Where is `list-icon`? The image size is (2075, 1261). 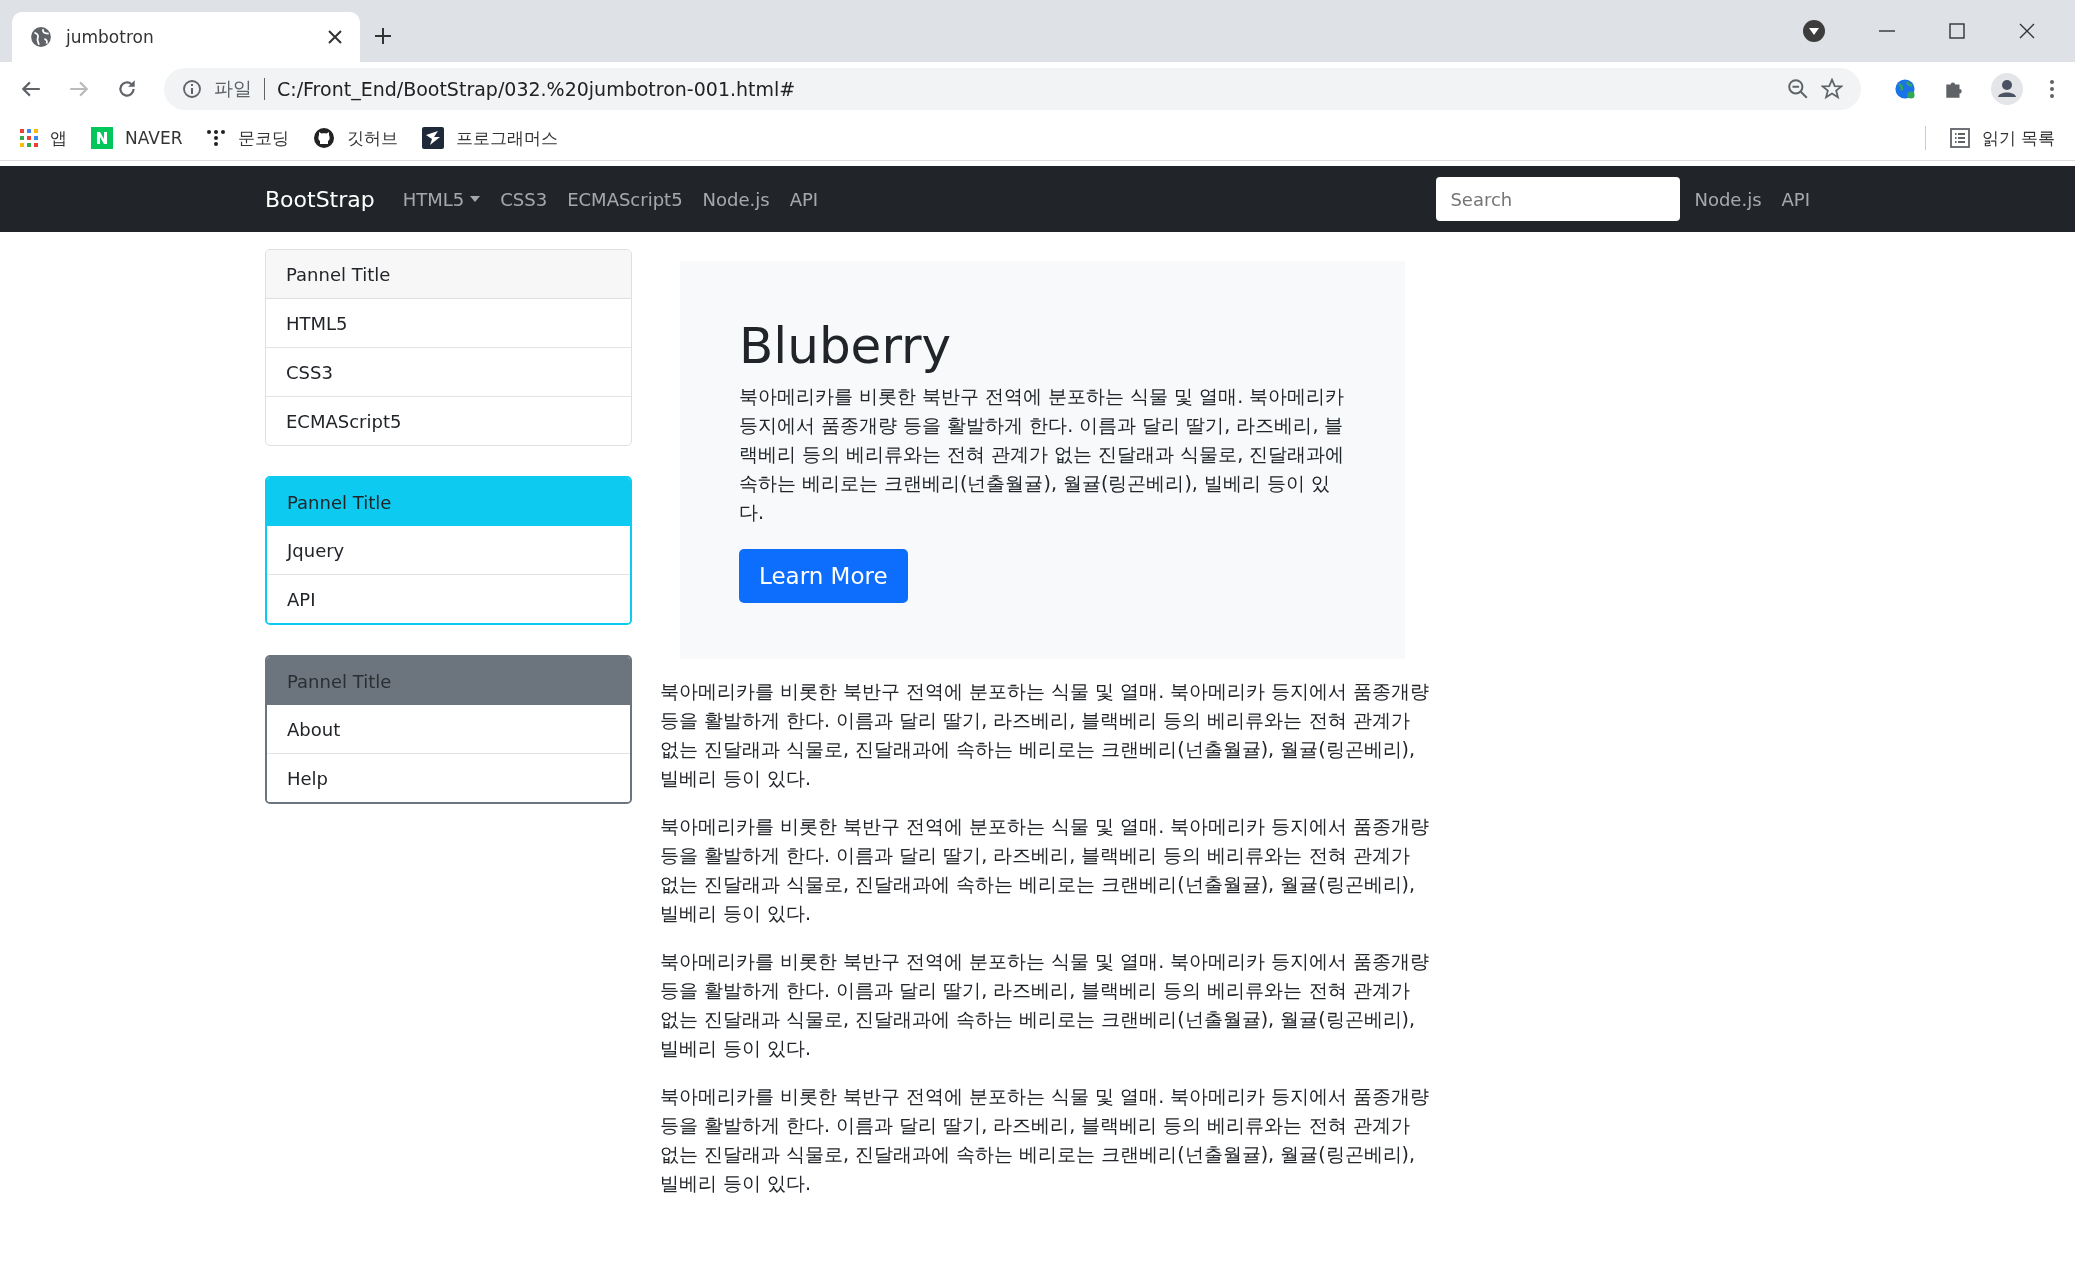 list-icon is located at coordinates (1959, 138).